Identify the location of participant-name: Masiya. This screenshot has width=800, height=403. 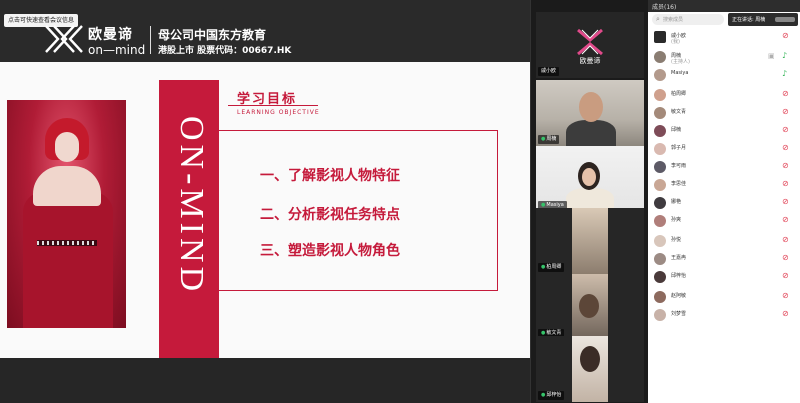
(680, 73).